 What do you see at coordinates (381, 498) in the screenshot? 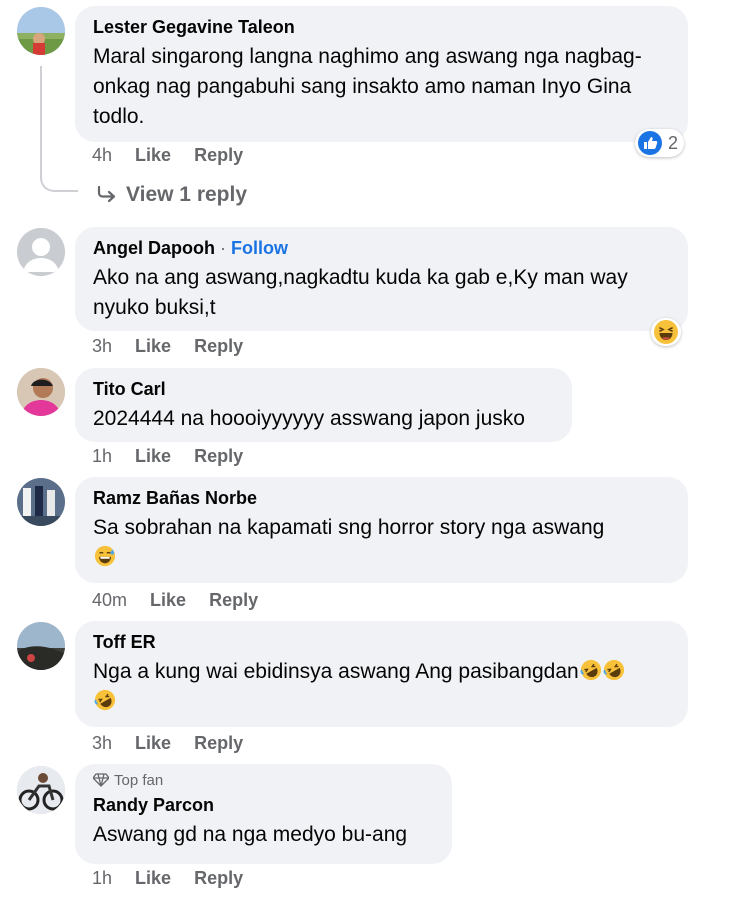
I see `author-name: Ramz Bañas Norbe` at bounding box center [381, 498].